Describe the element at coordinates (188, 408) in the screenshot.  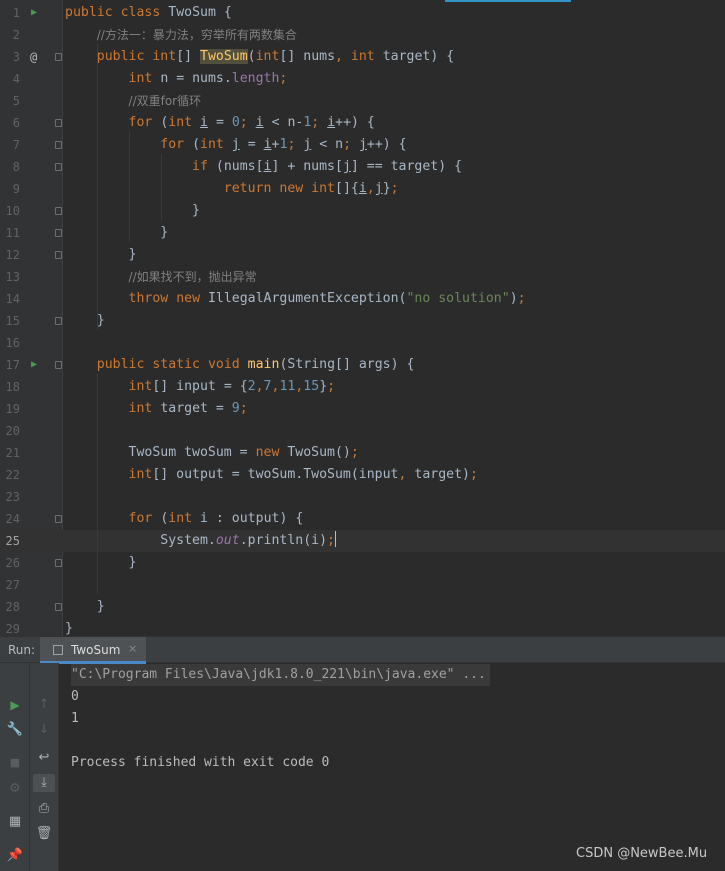
I see `code-line: int target = 9;` at that location.